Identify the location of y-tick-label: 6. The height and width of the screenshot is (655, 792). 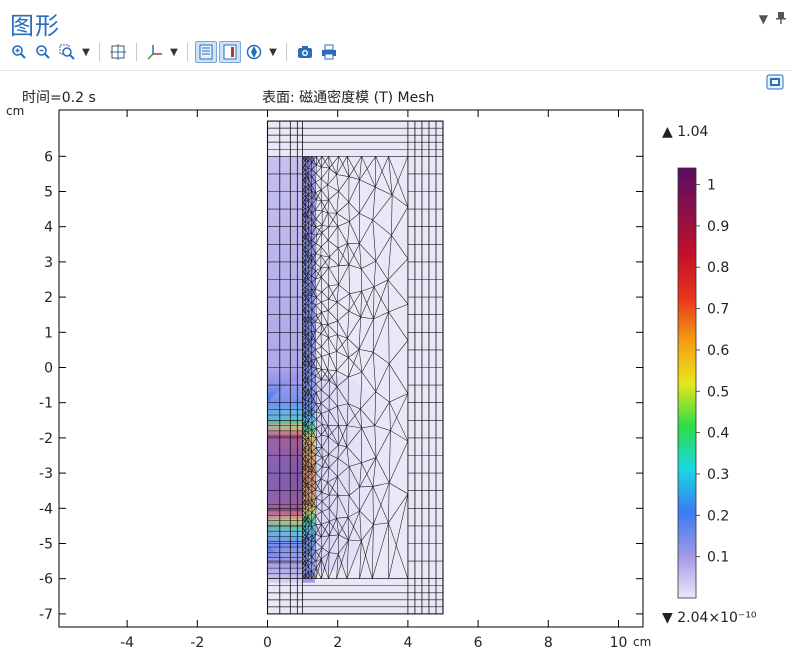
(48, 157).